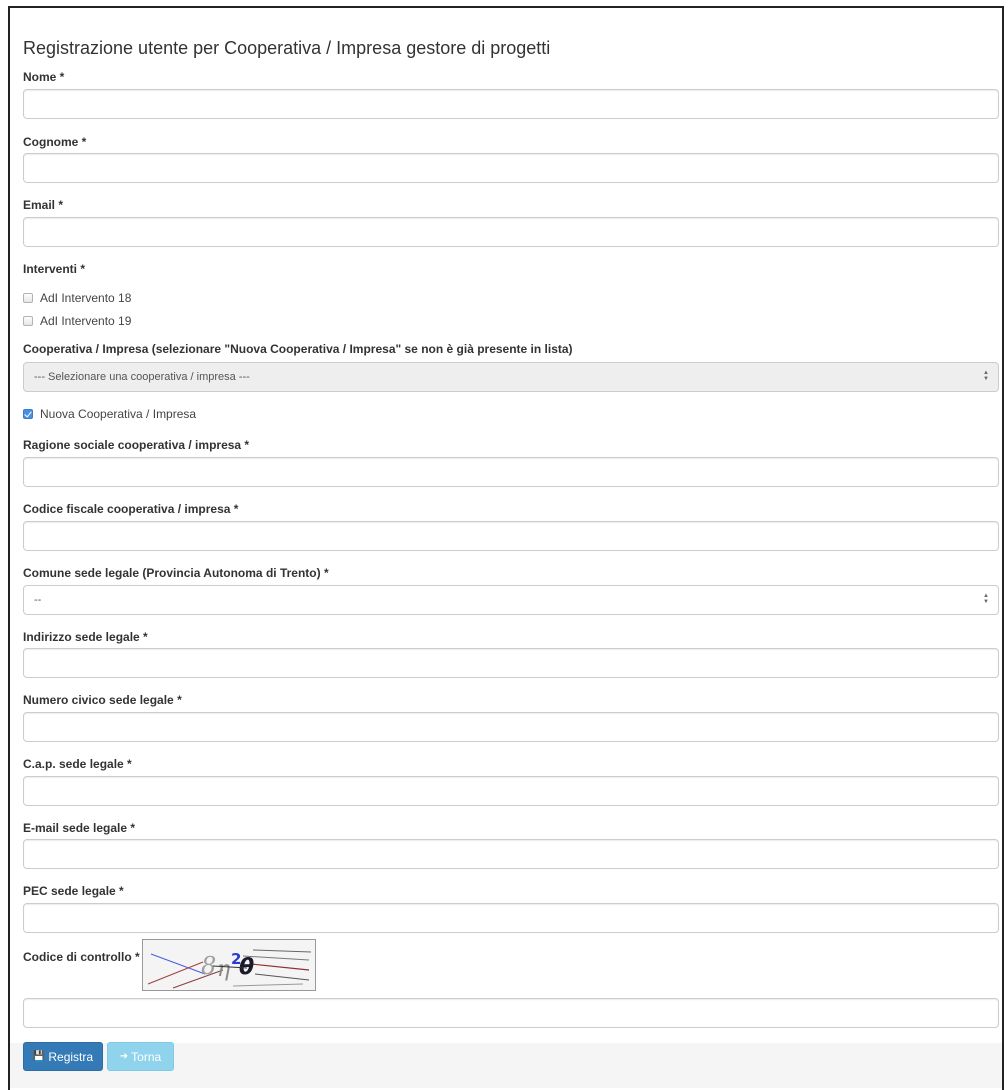 Image resolution: width=1008 pixels, height=1090 pixels. What do you see at coordinates (511, 232) in the screenshot?
I see `email-input` at bounding box center [511, 232].